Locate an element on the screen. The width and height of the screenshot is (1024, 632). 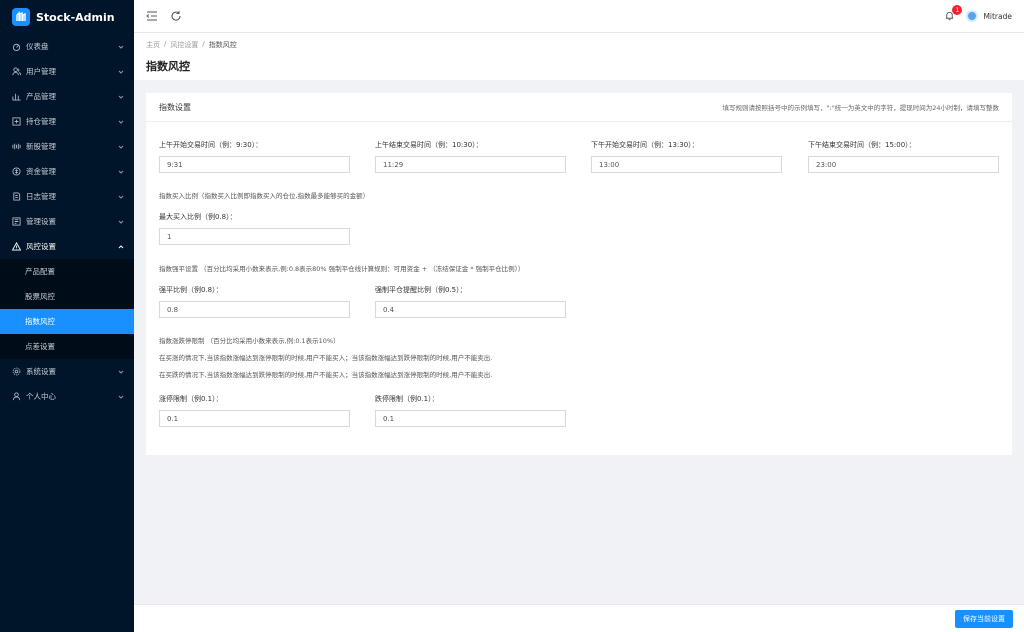
down-limit-input is located at coordinates (470, 418).